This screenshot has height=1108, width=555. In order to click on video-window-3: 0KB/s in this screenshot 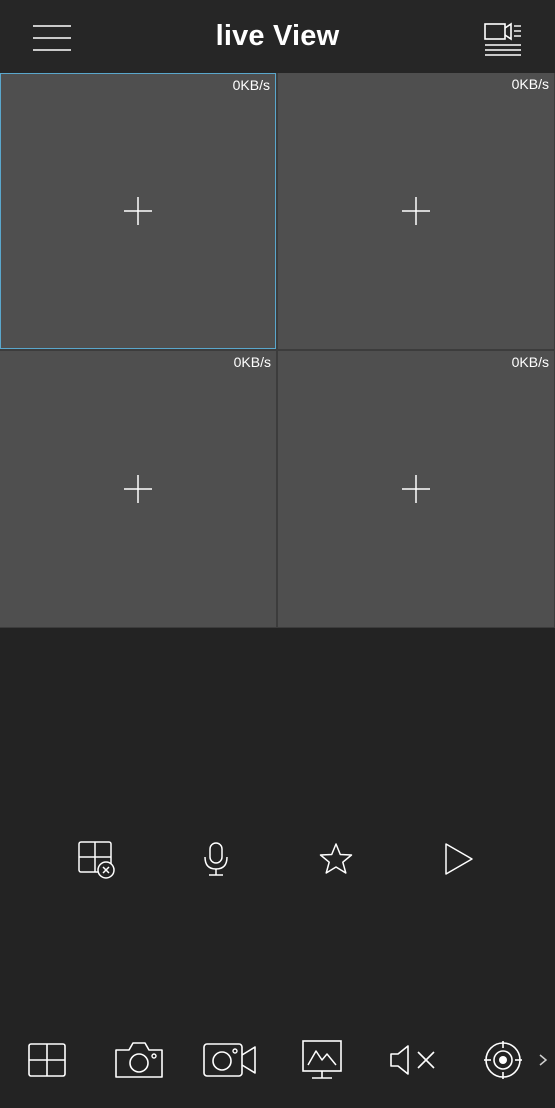, I will do `click(138, 489)`.